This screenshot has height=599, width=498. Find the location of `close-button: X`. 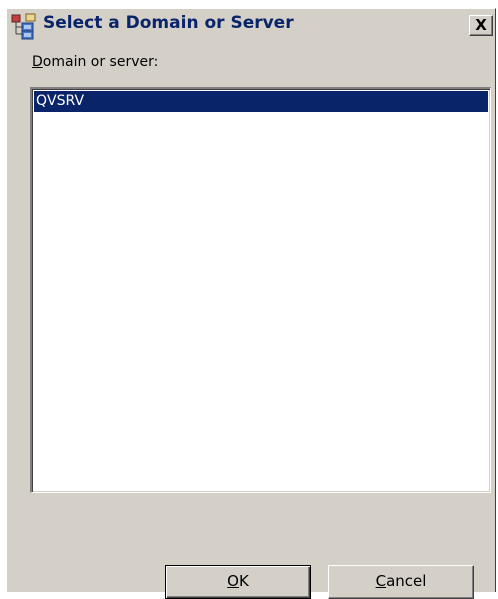

close-button: X is located at coordinates (481, 25).